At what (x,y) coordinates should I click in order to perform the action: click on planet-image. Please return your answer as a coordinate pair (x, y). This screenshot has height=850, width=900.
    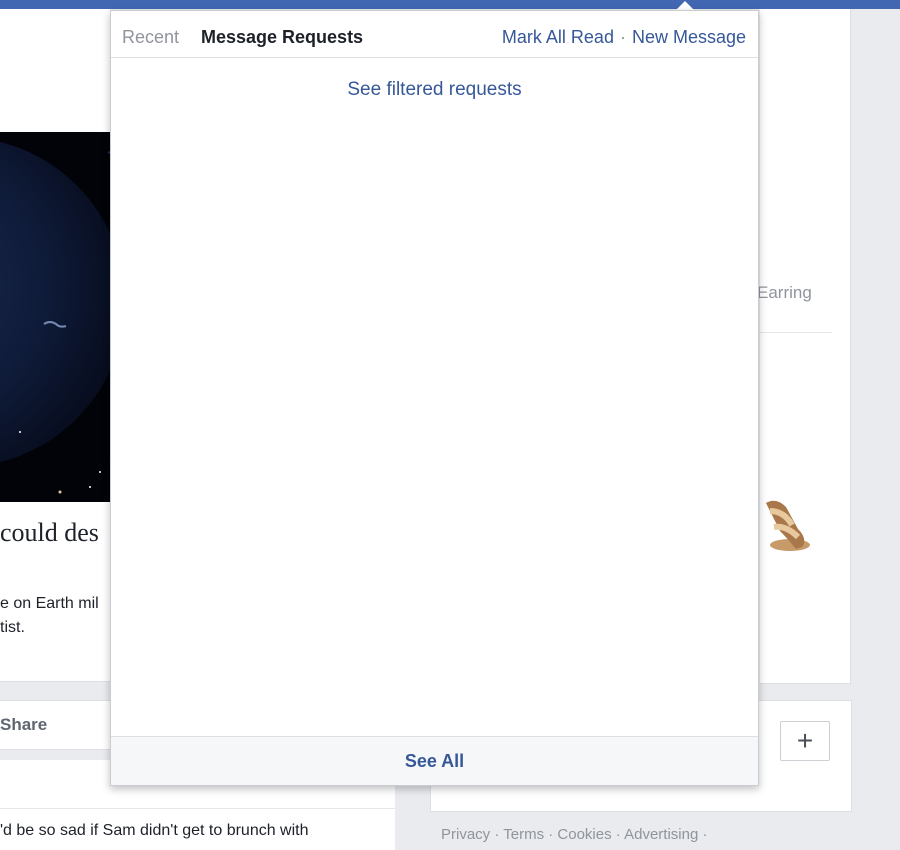
    Looking at the image, I should click on (55, 317).